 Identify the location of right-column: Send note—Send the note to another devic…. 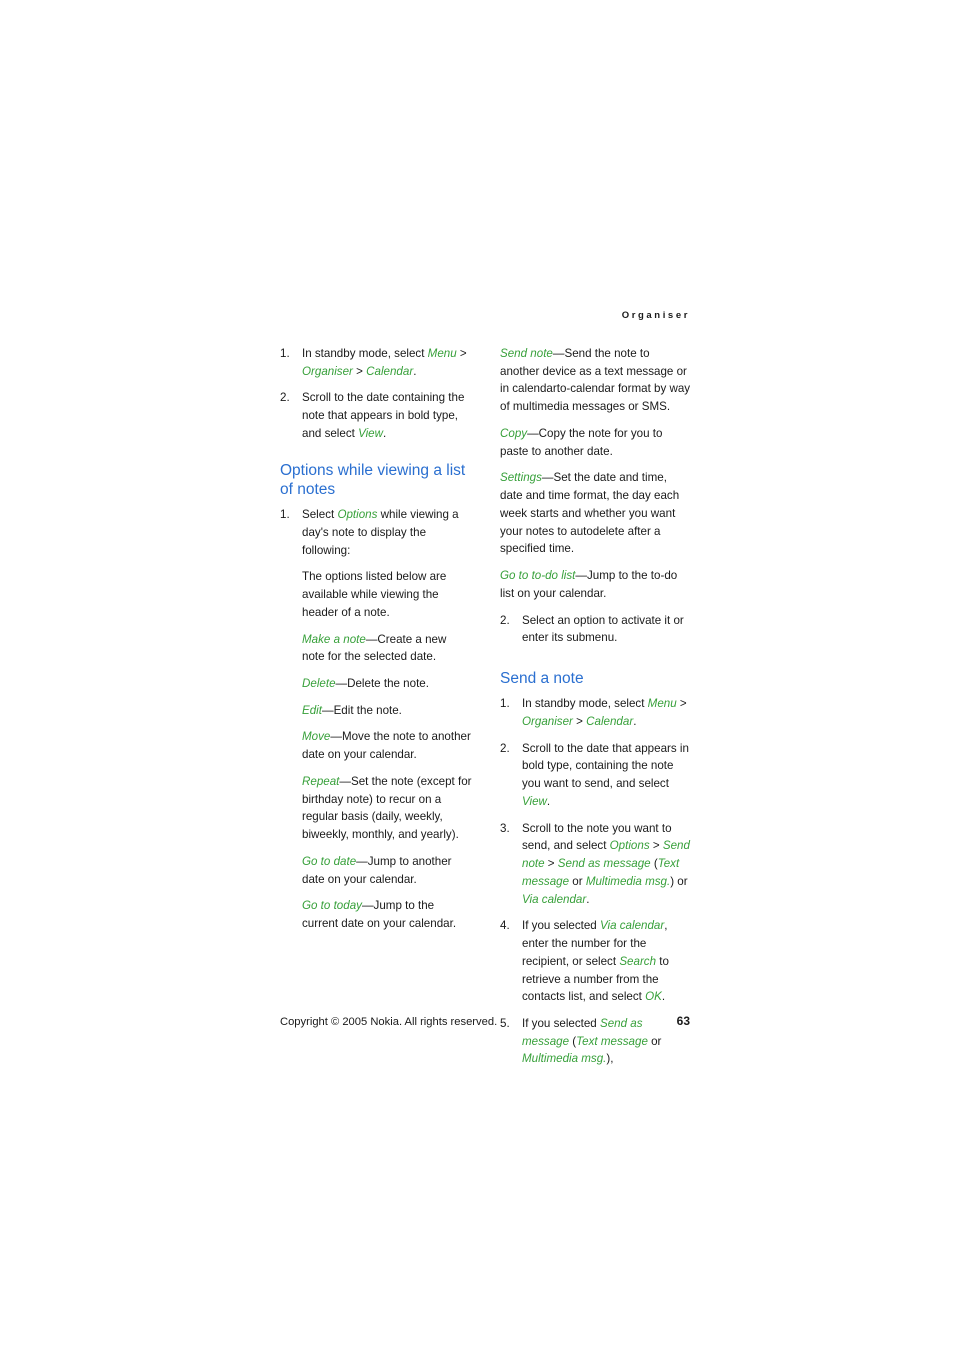
(596, 711).